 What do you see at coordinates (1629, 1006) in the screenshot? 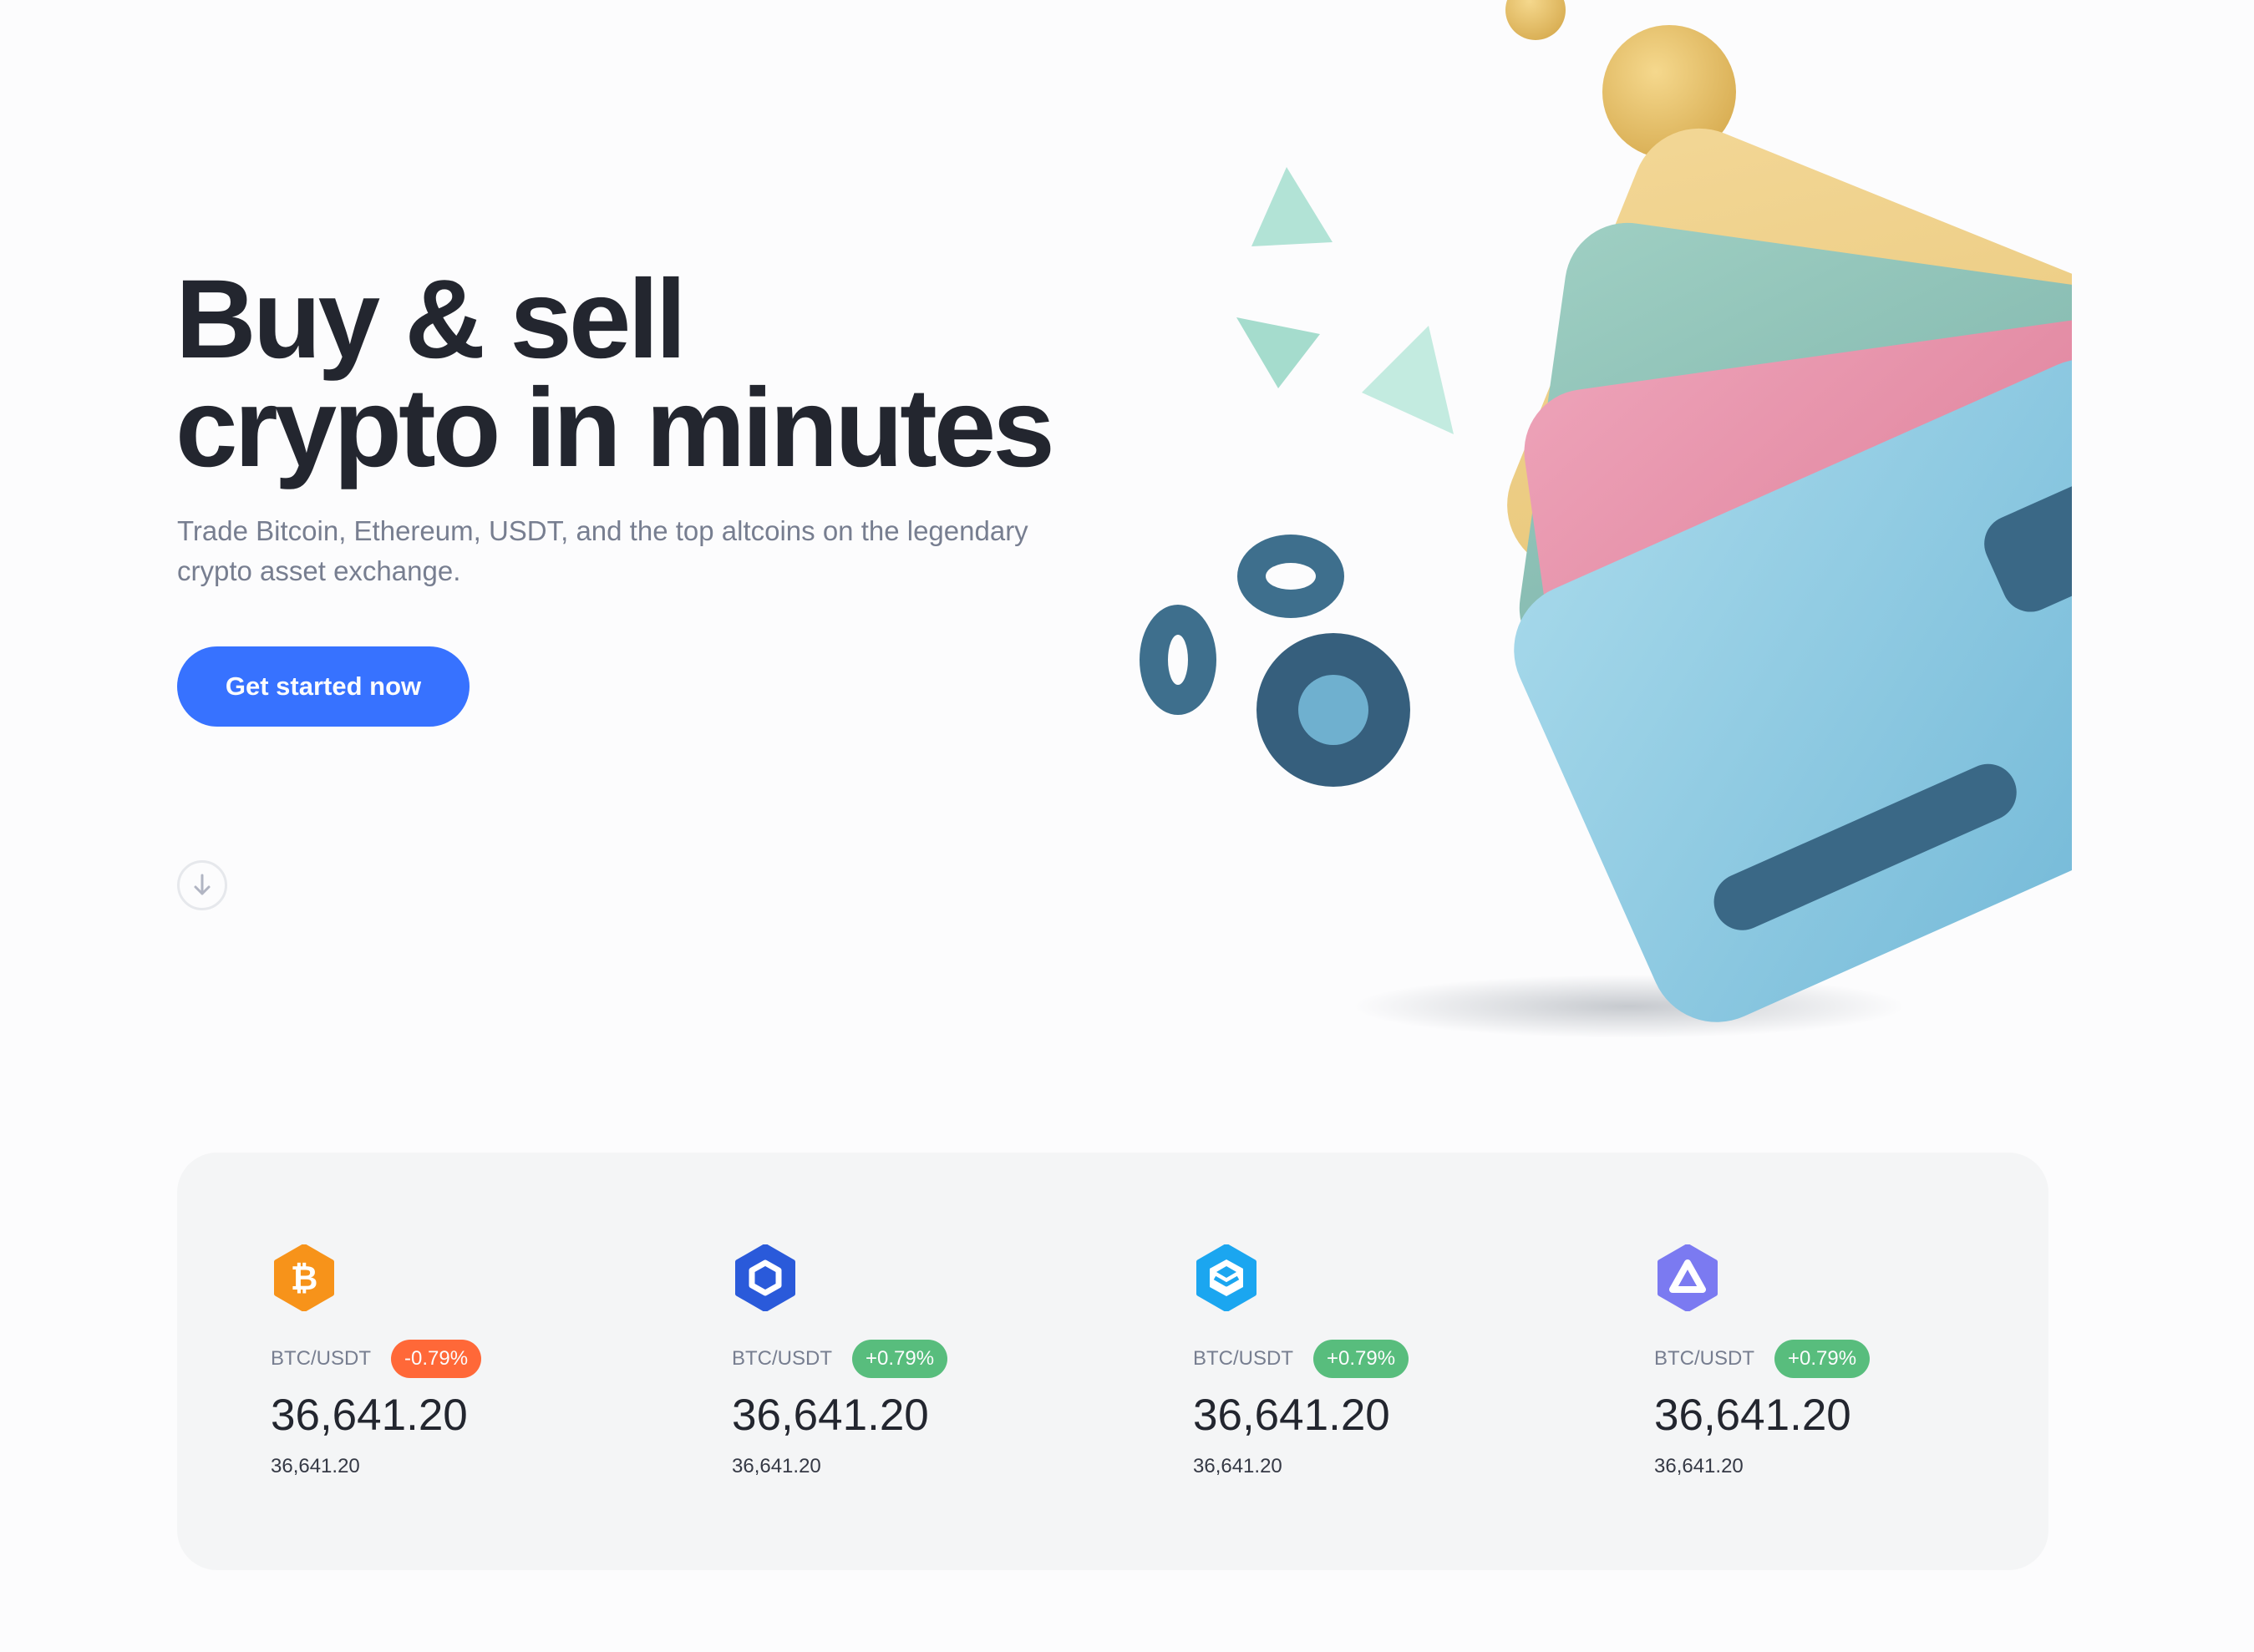
I see `card-shadow` at bounding box center [1629, 1006].